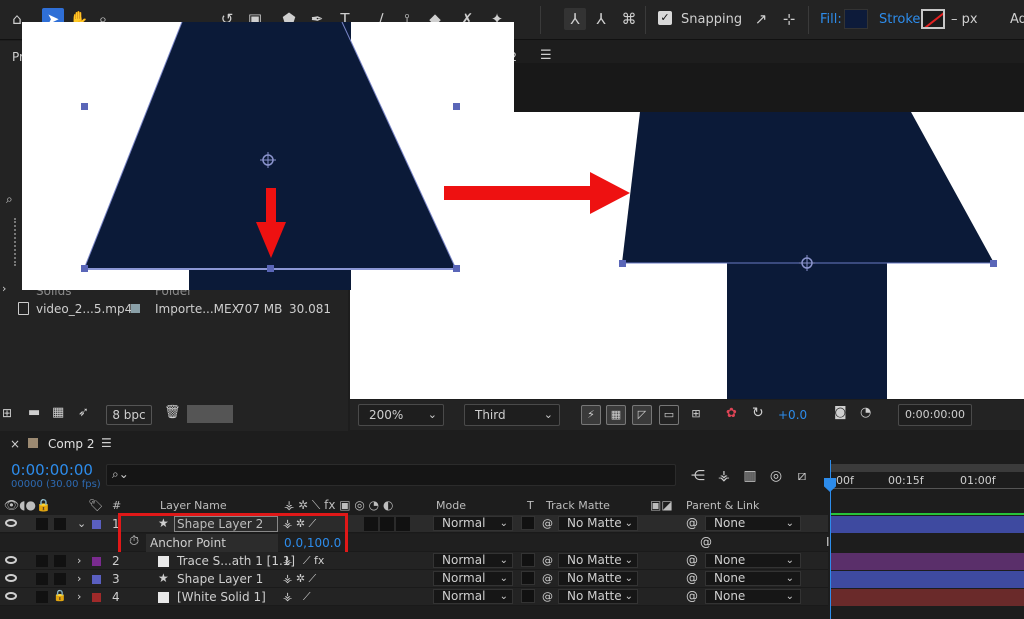 The width and height of the screenshot is (1024, 619). I want to click on snap-edges-icon: ↗, so click(761, 19).